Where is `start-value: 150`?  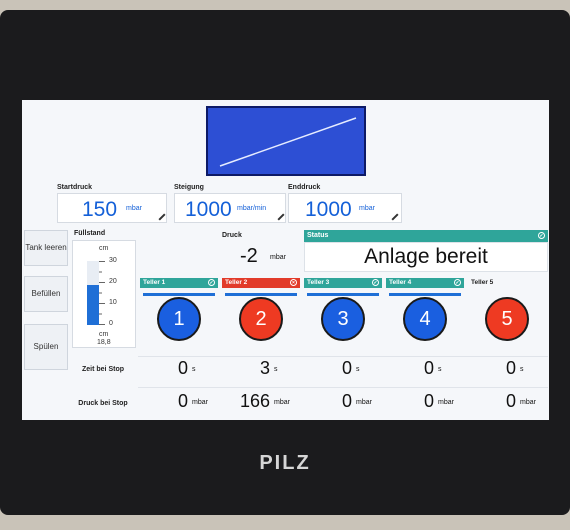 start-value: 150 is located at coordinates (100, 209).